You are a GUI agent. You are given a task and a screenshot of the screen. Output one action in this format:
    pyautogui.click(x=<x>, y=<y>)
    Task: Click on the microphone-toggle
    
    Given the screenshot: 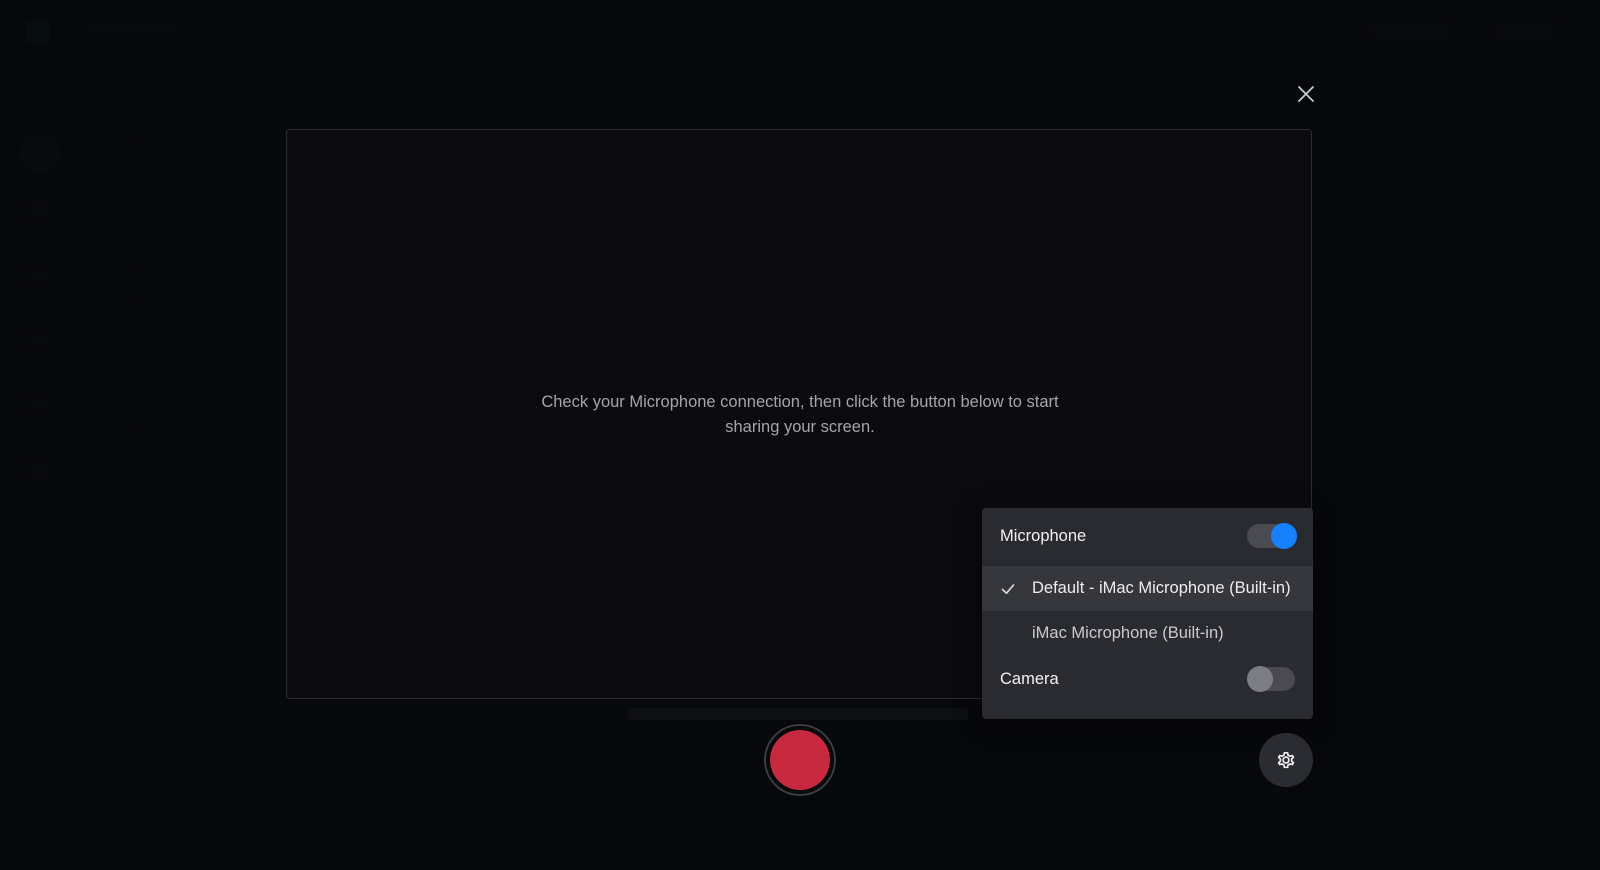 What is the action you would take?
    pyautogui.click(x=1272, y=536)
    